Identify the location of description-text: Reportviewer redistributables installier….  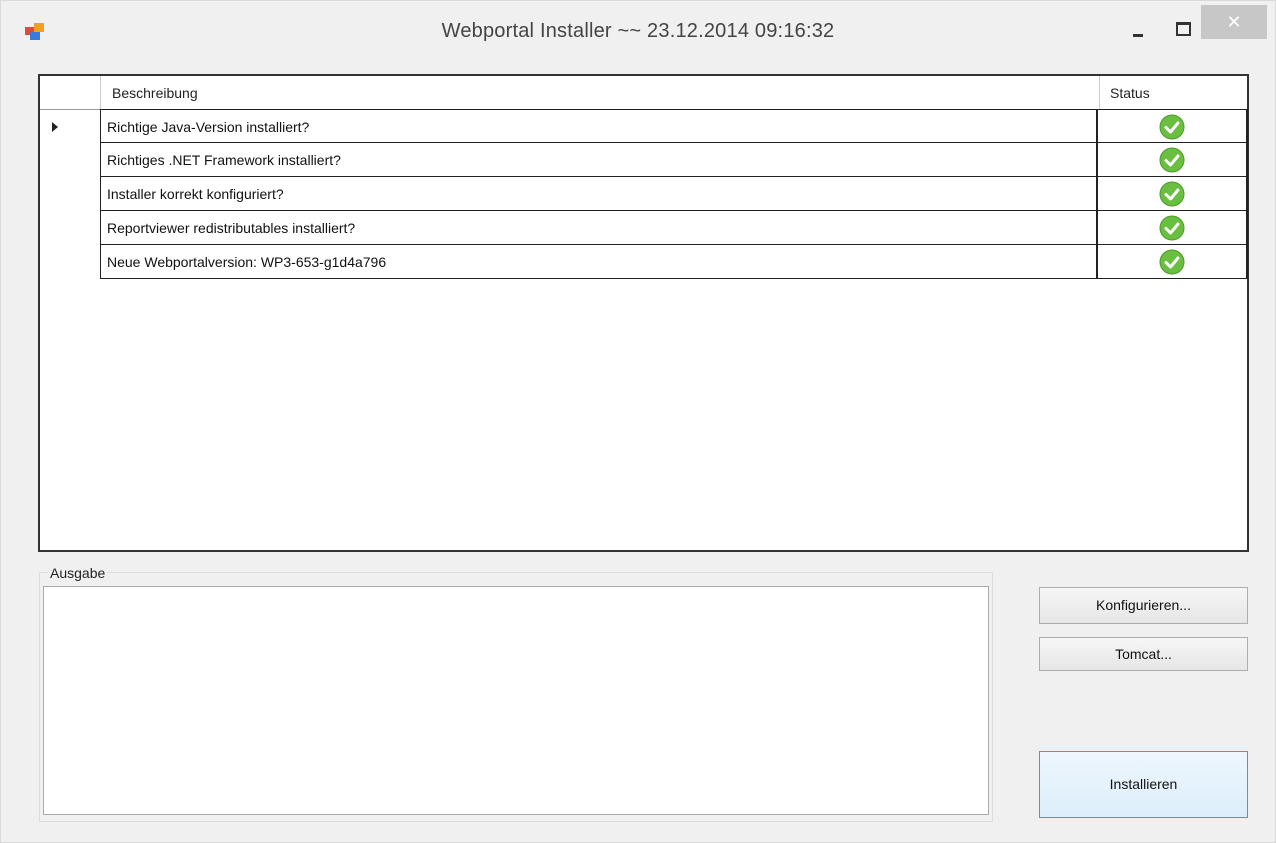
(231, 228).